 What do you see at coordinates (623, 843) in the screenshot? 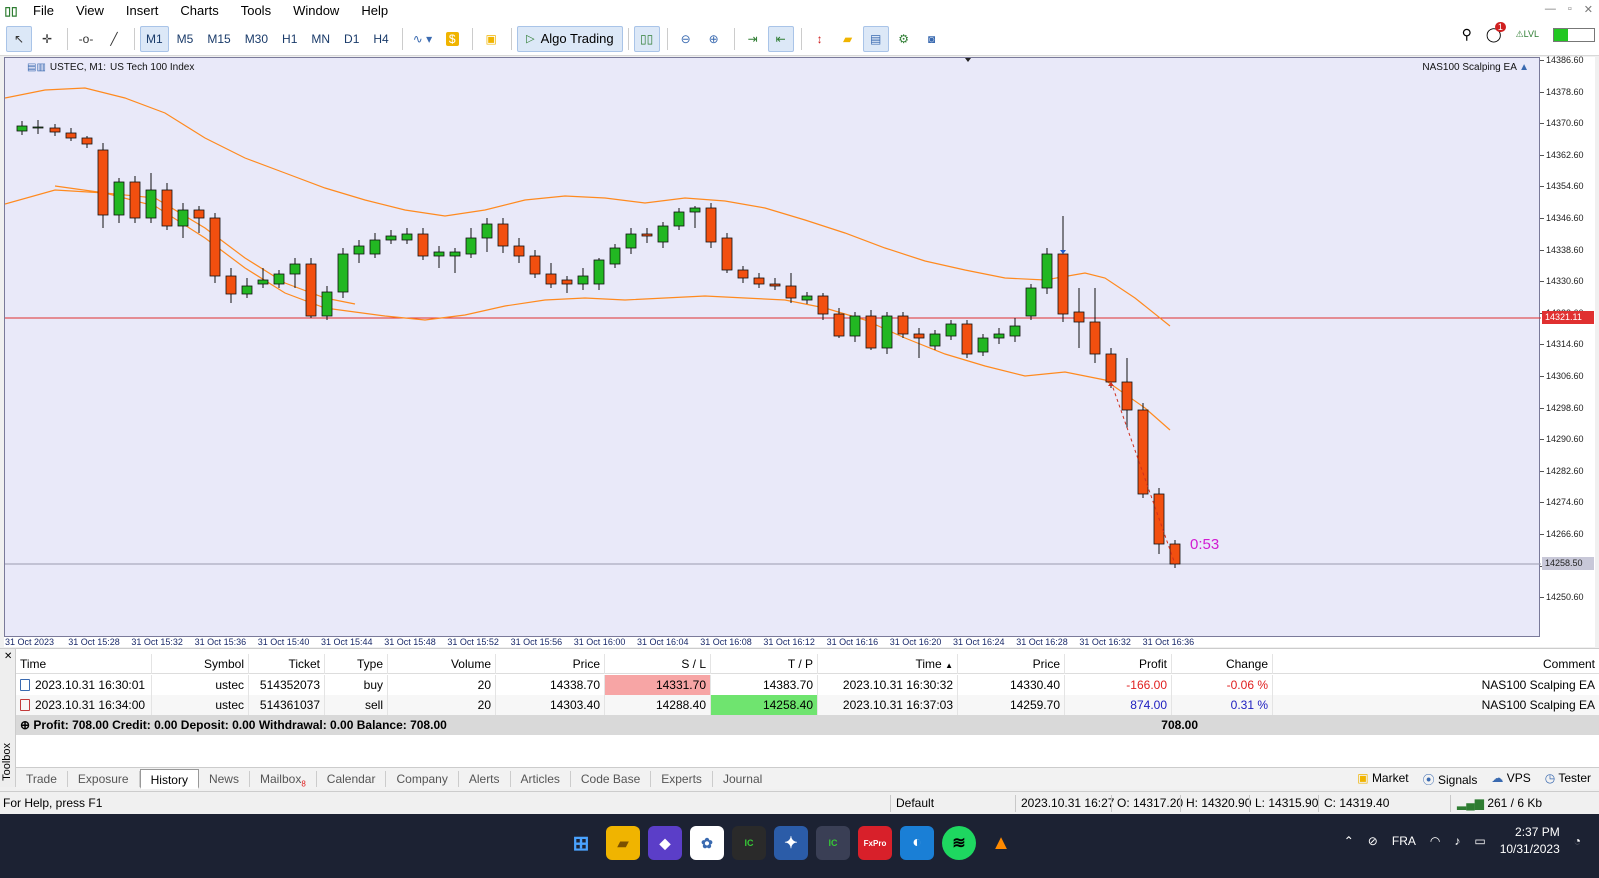
I see `file-explorer-icon: ▰` at bounding box center [623, 843].